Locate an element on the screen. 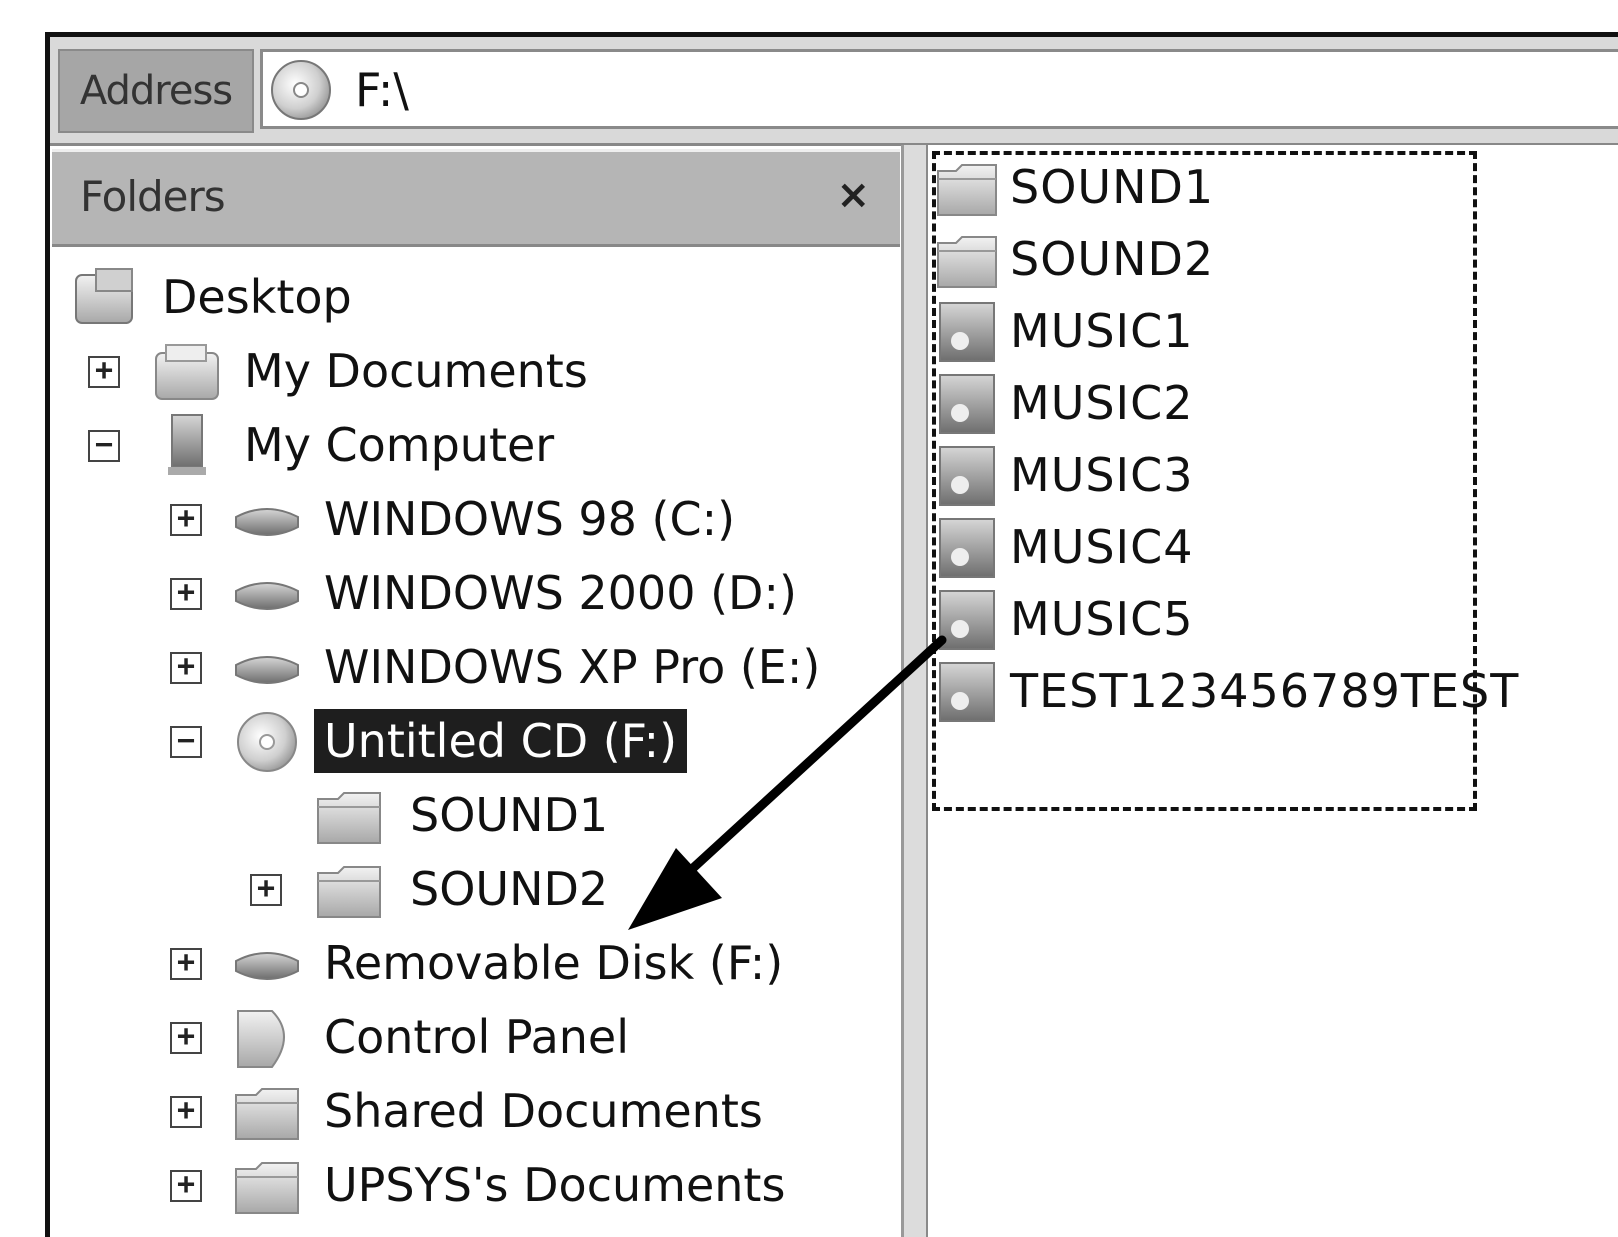  folders-title: Folders is located at coordinates (153, 196).